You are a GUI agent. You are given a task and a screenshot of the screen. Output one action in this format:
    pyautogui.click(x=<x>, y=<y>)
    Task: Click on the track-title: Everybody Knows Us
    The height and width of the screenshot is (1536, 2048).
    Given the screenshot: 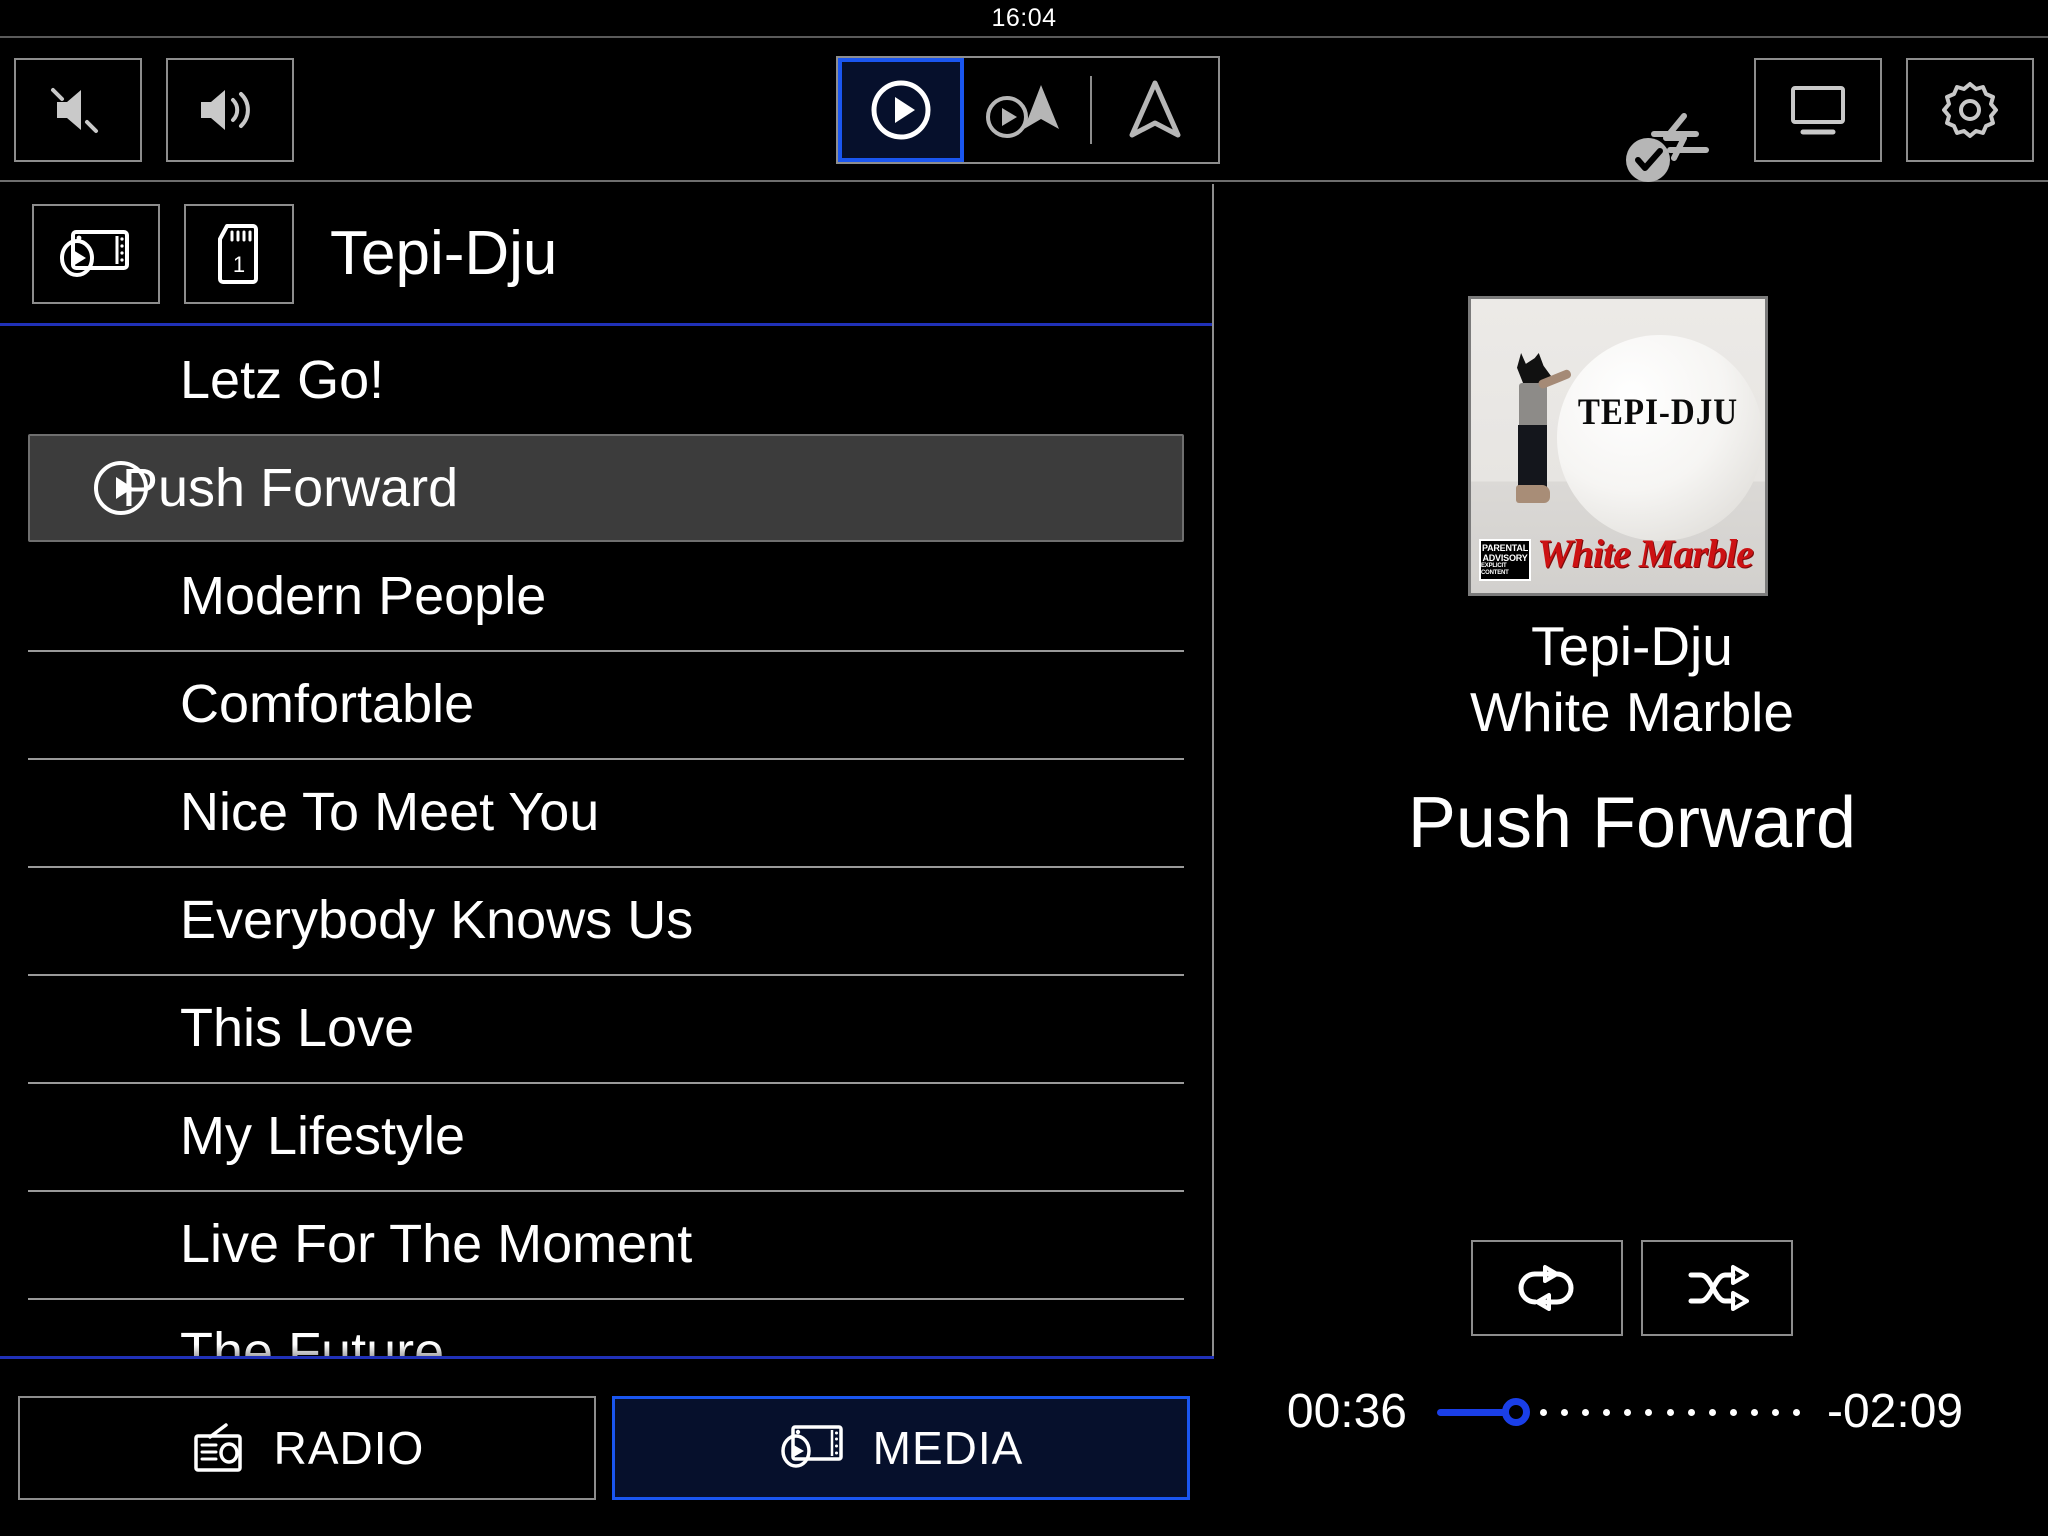 What is the action you would take?
    pyautogui.click(x=437, y=920)
    